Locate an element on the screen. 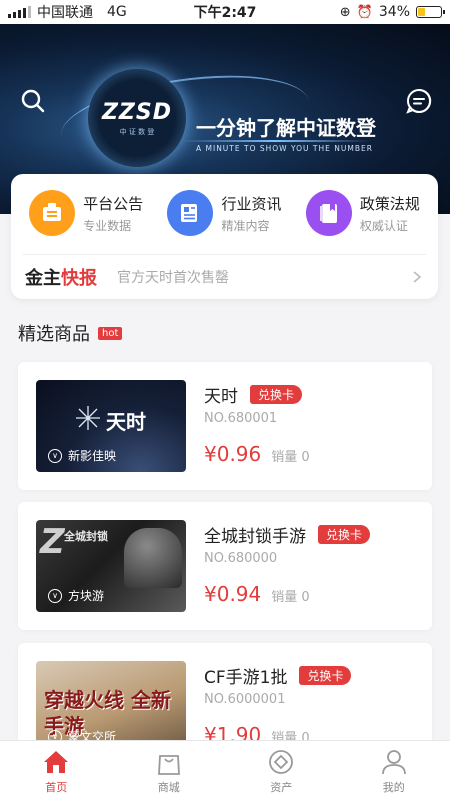 Image resolution: width=450 pixels, height=800 pixels. clock: 下午2:47 is located at coordinates (225, 13).